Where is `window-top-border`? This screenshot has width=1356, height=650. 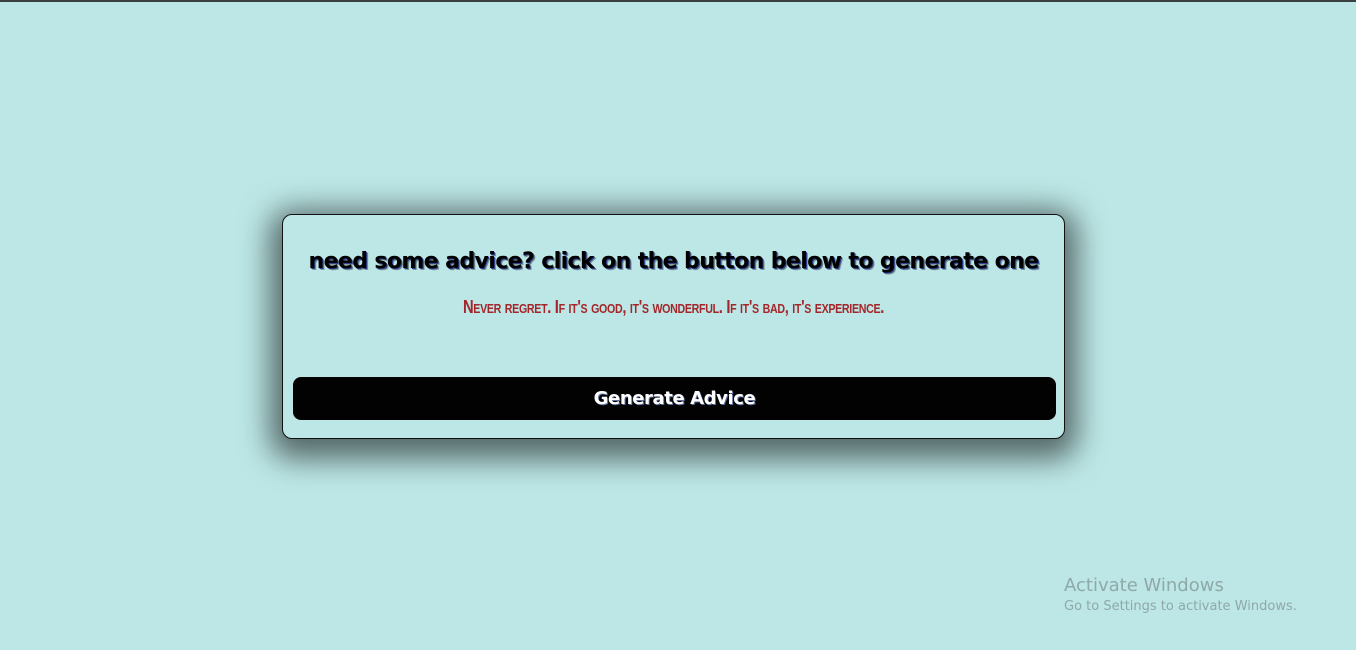
window-top-border is located at coordinates (678, 1).